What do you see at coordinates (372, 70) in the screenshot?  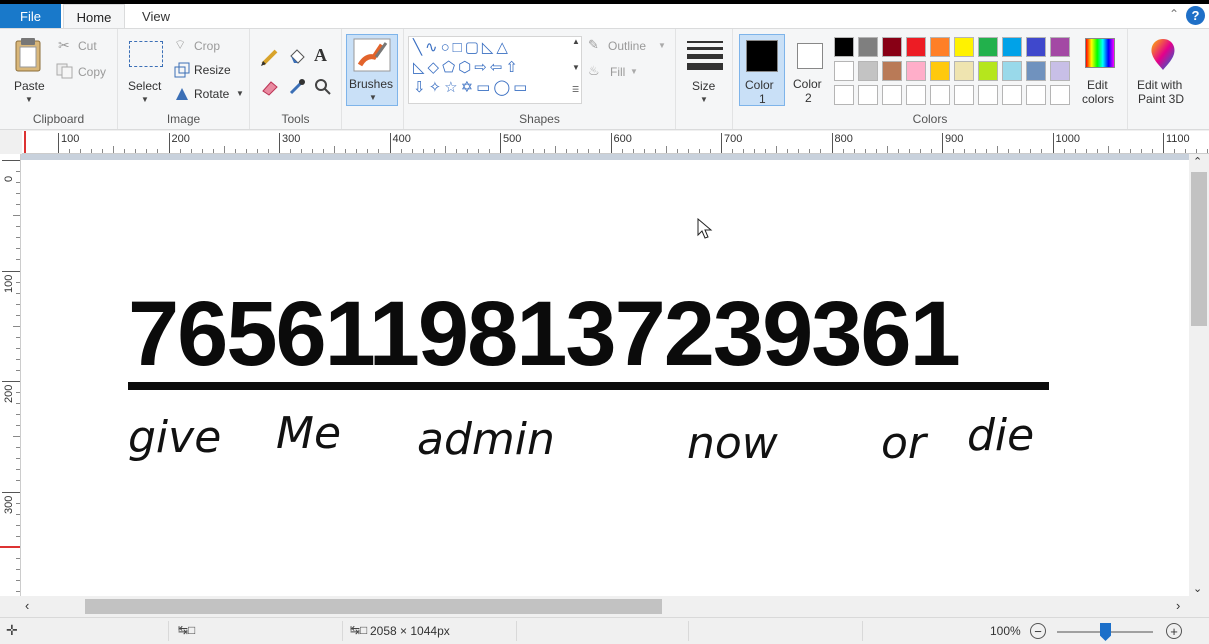 I see `brushes-button: Brushes ▼` at bounding box center [372, 70].